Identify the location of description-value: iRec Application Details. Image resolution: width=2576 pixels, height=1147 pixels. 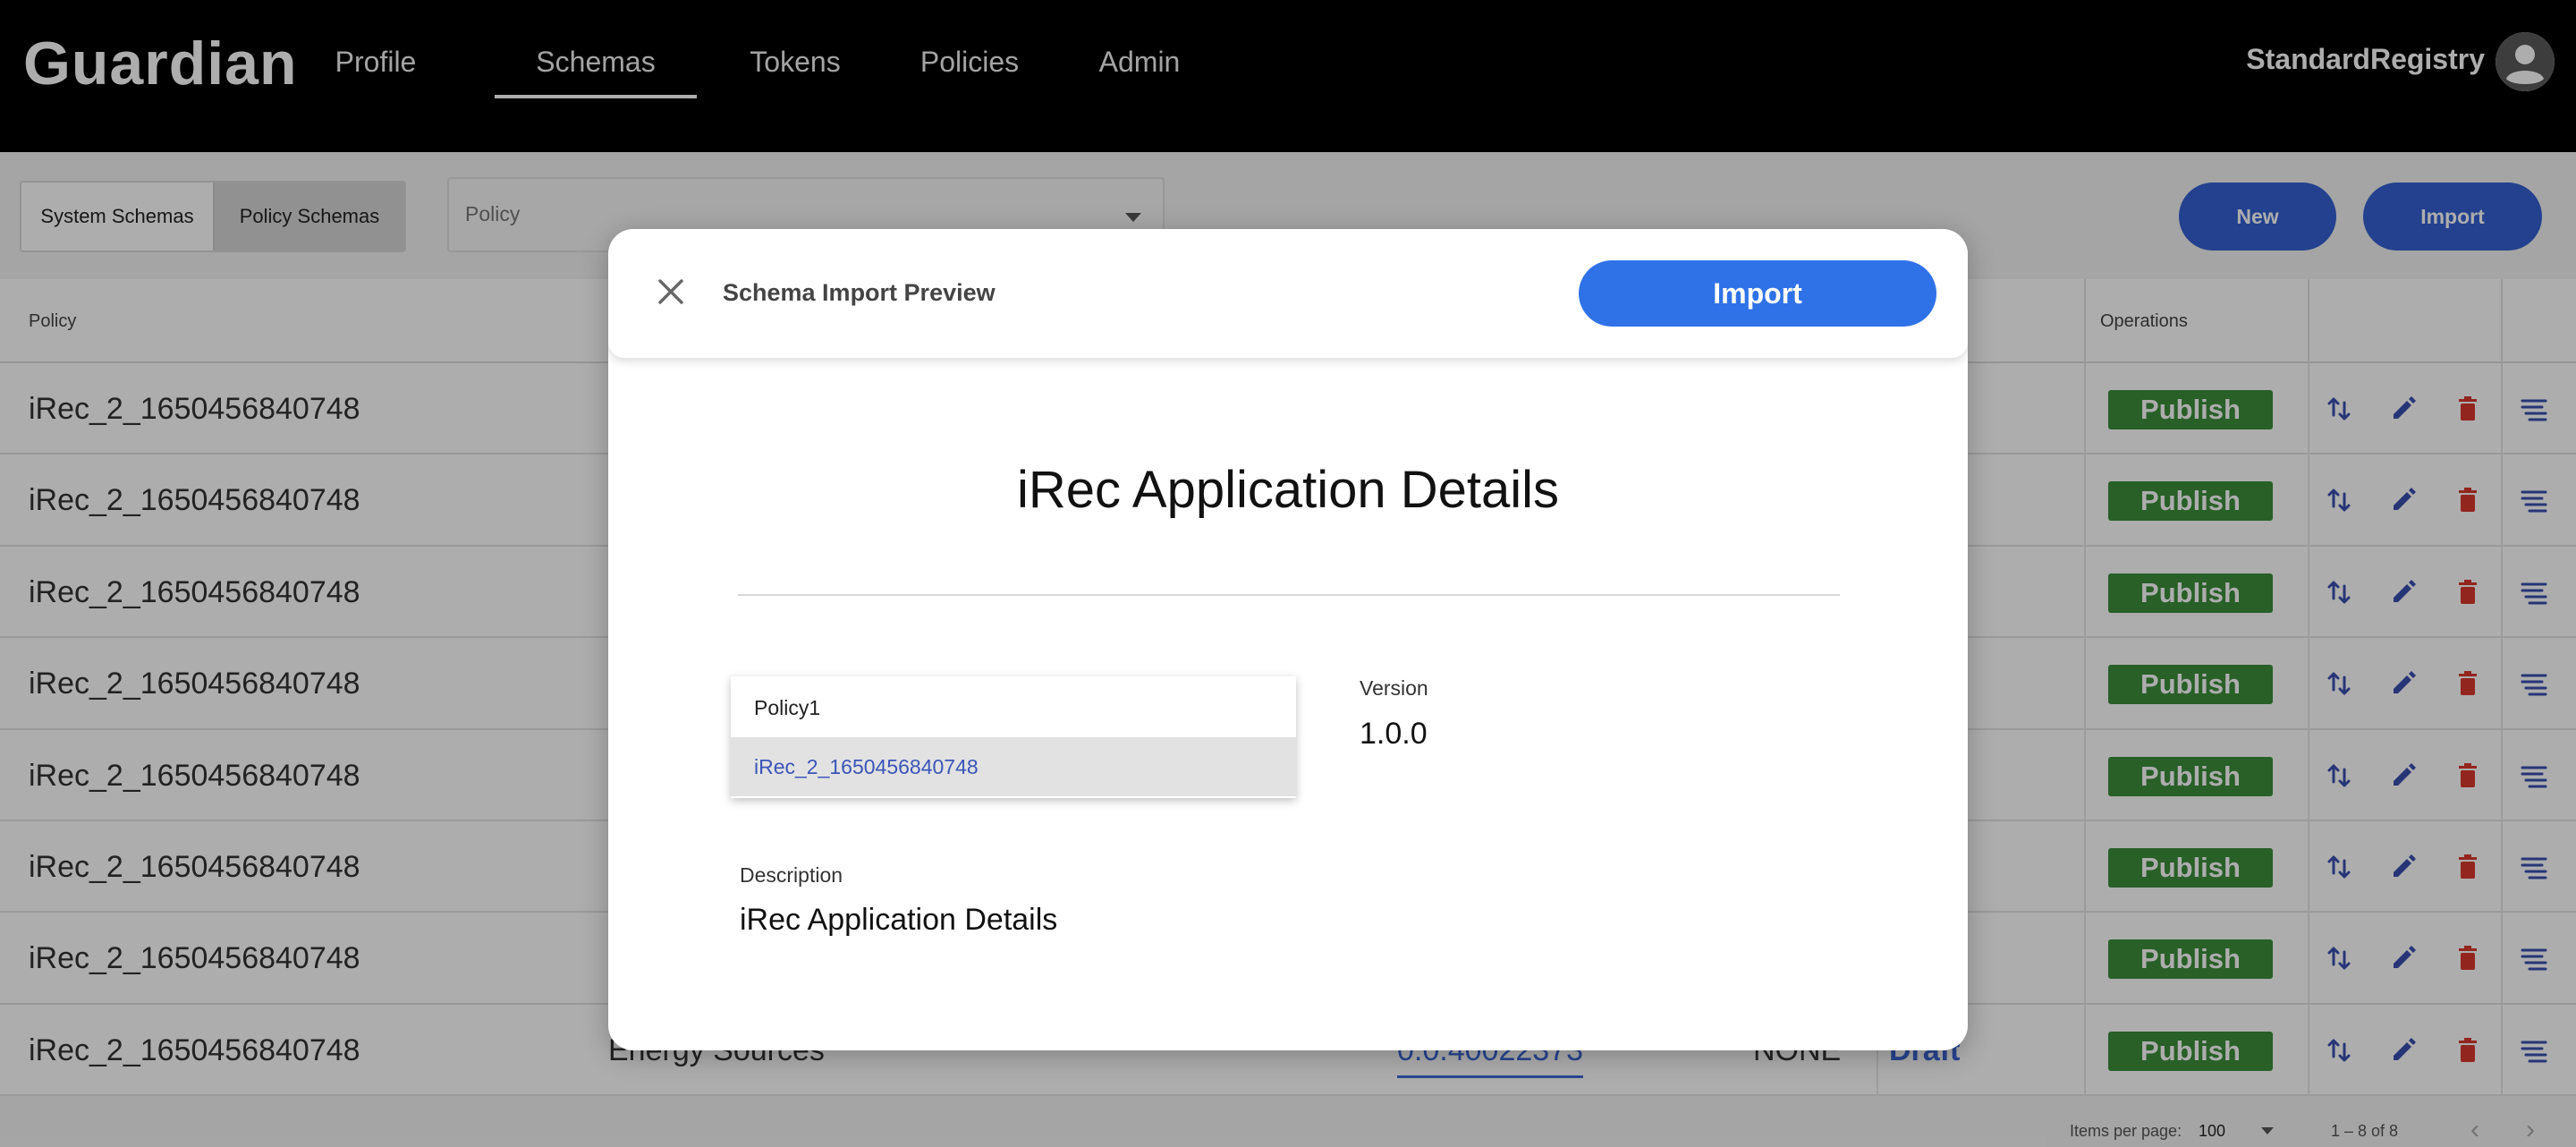
(899, 920).